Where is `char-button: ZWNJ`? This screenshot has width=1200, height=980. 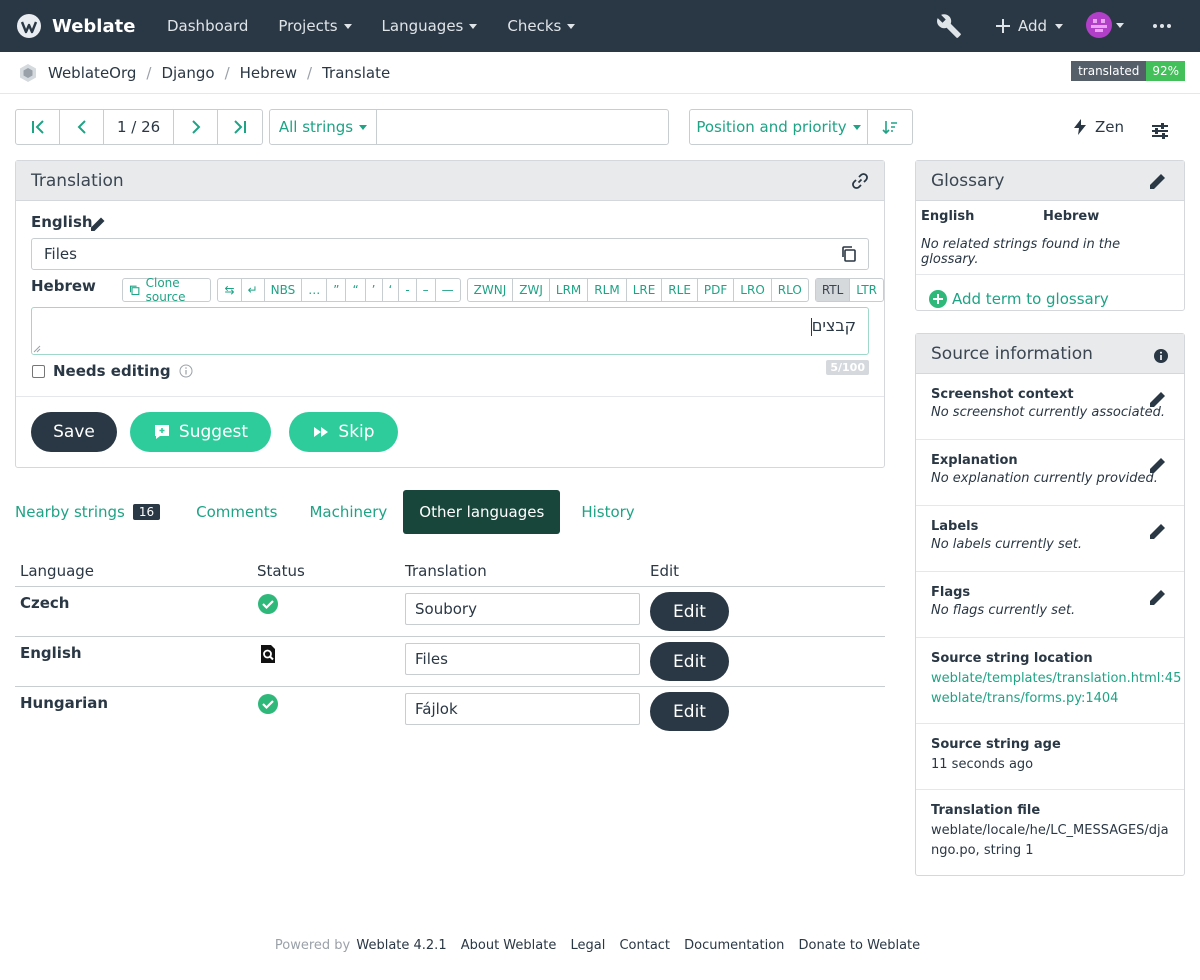
char-button: ZWNJ is located at coordinates (491, 290).